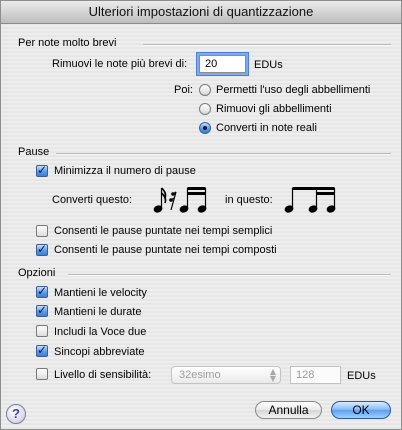  I want to click on window-title: Ulteriori impostazioni di quantizzazione, so click(201, 11).